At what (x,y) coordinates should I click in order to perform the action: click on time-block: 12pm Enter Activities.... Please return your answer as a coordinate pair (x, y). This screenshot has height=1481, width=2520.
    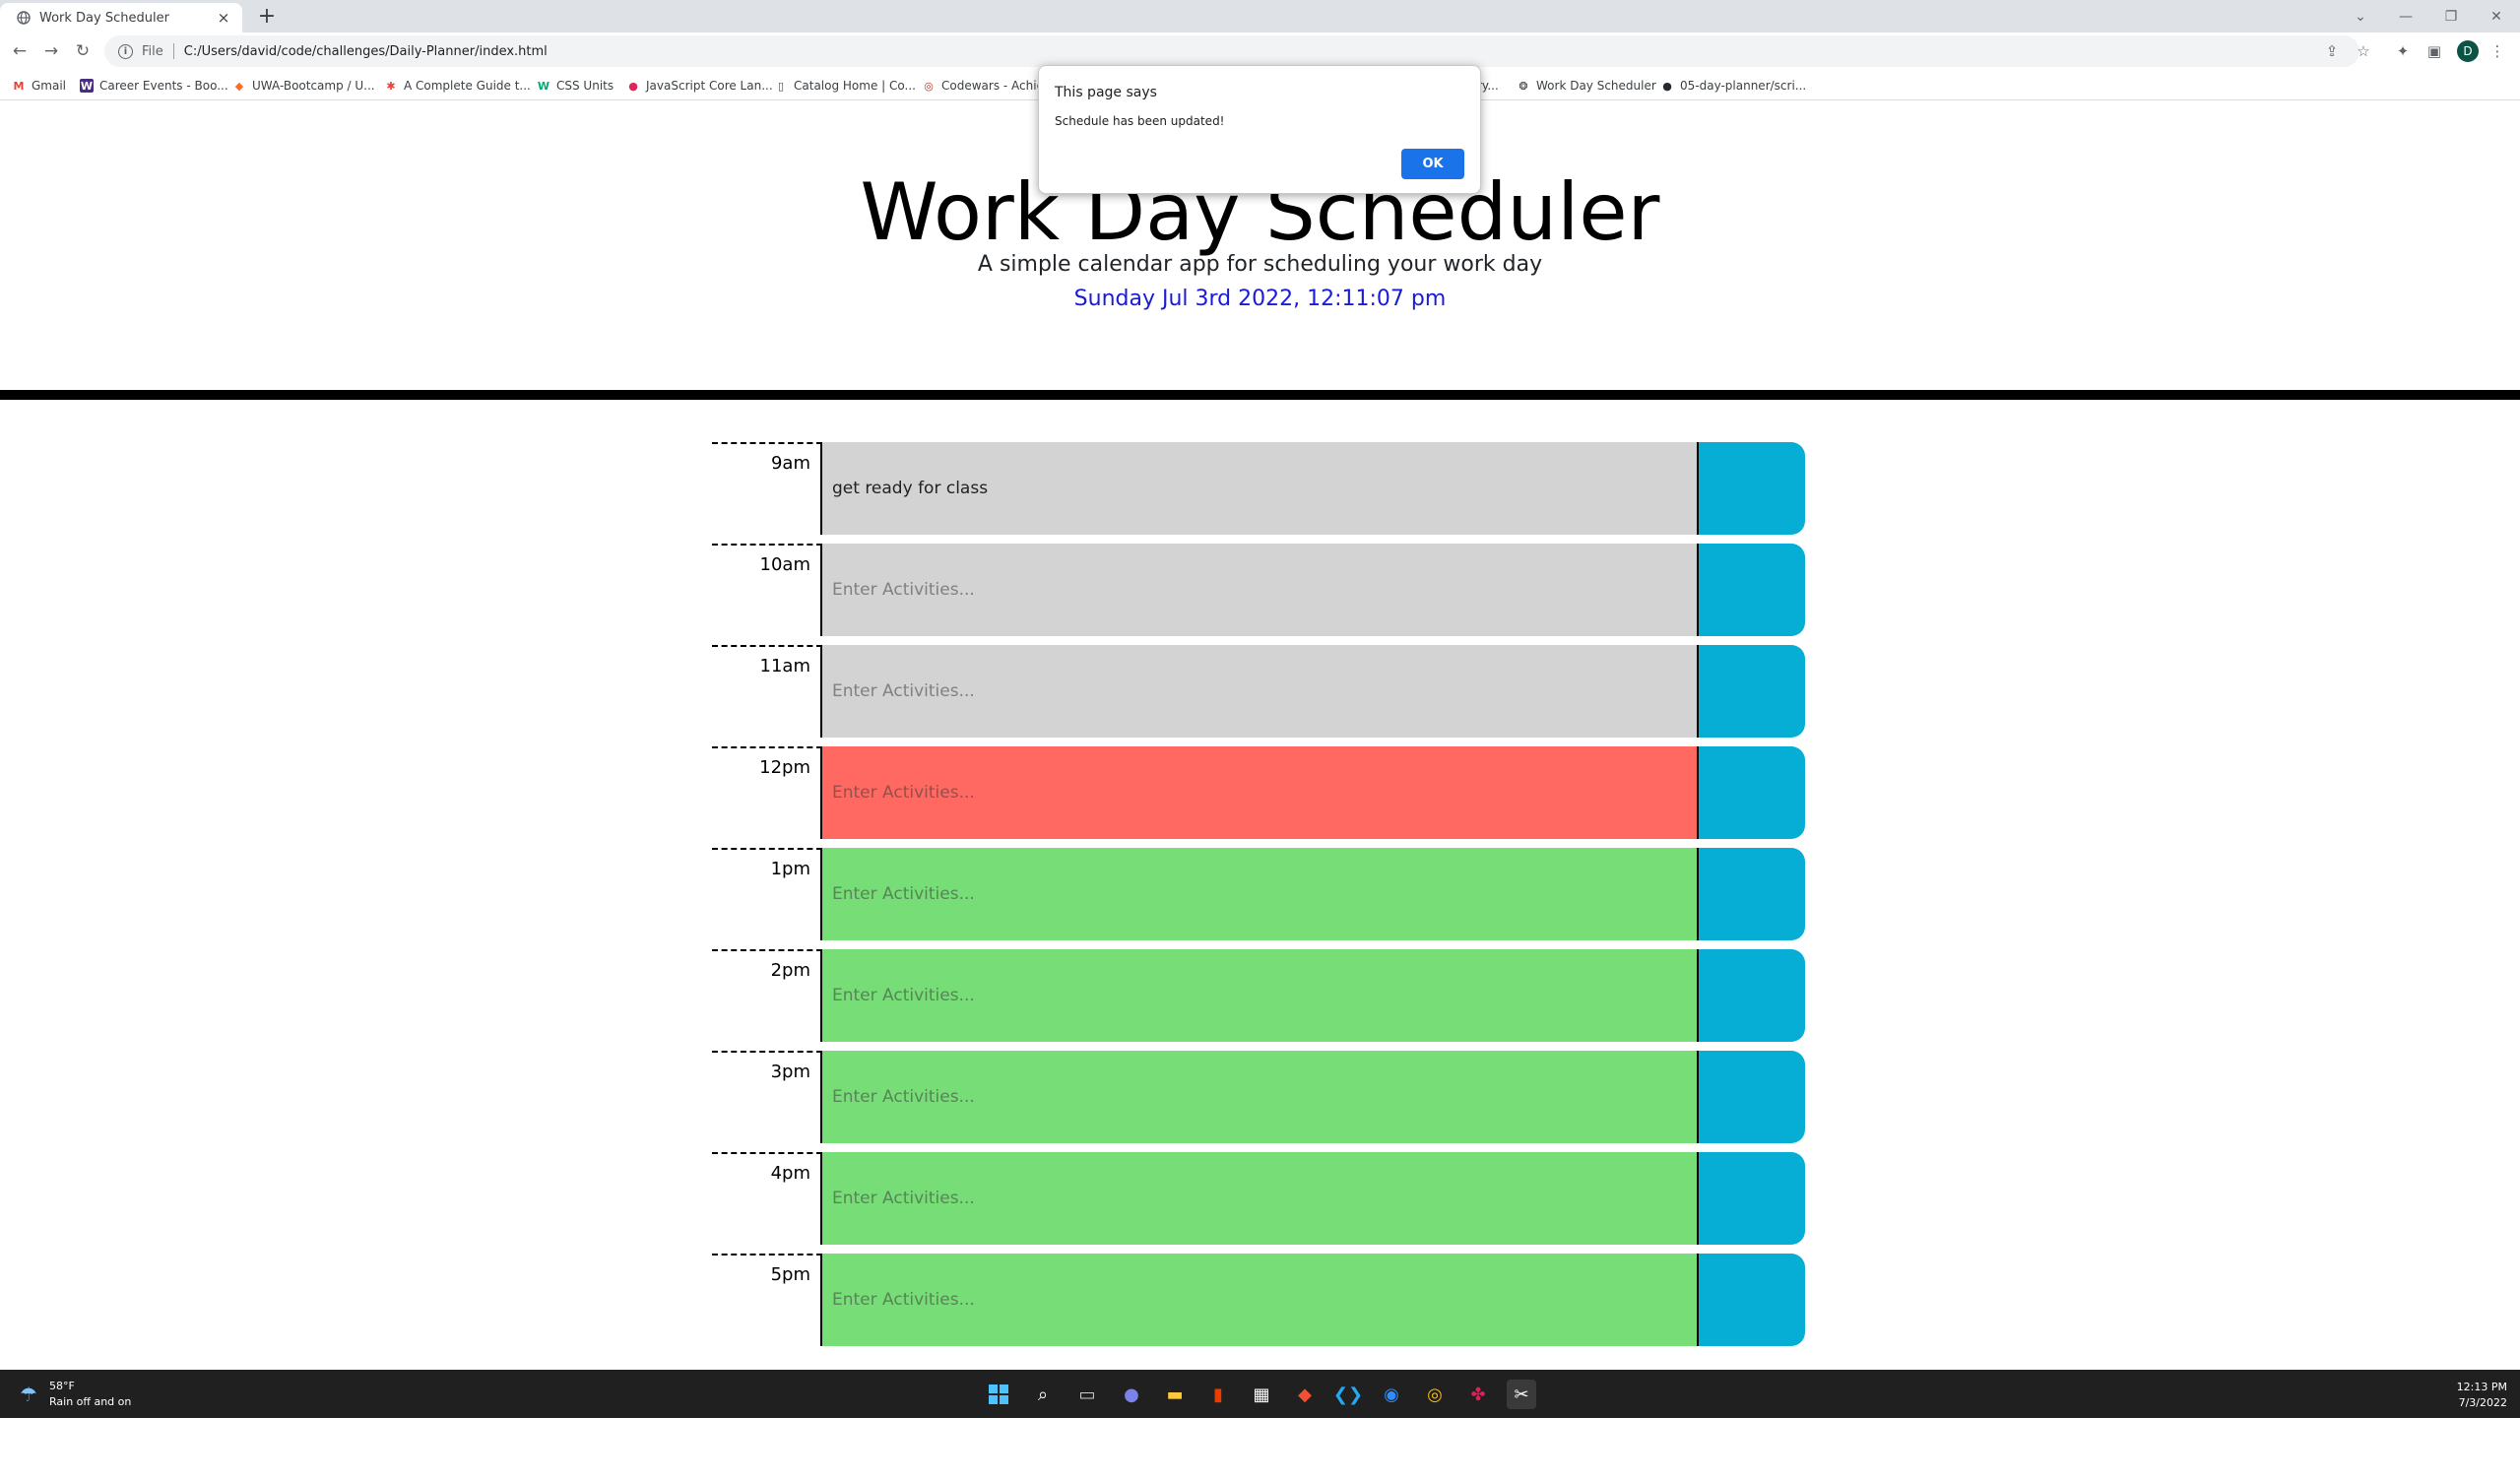
    Looking at the image, I should click on (1258, 792).